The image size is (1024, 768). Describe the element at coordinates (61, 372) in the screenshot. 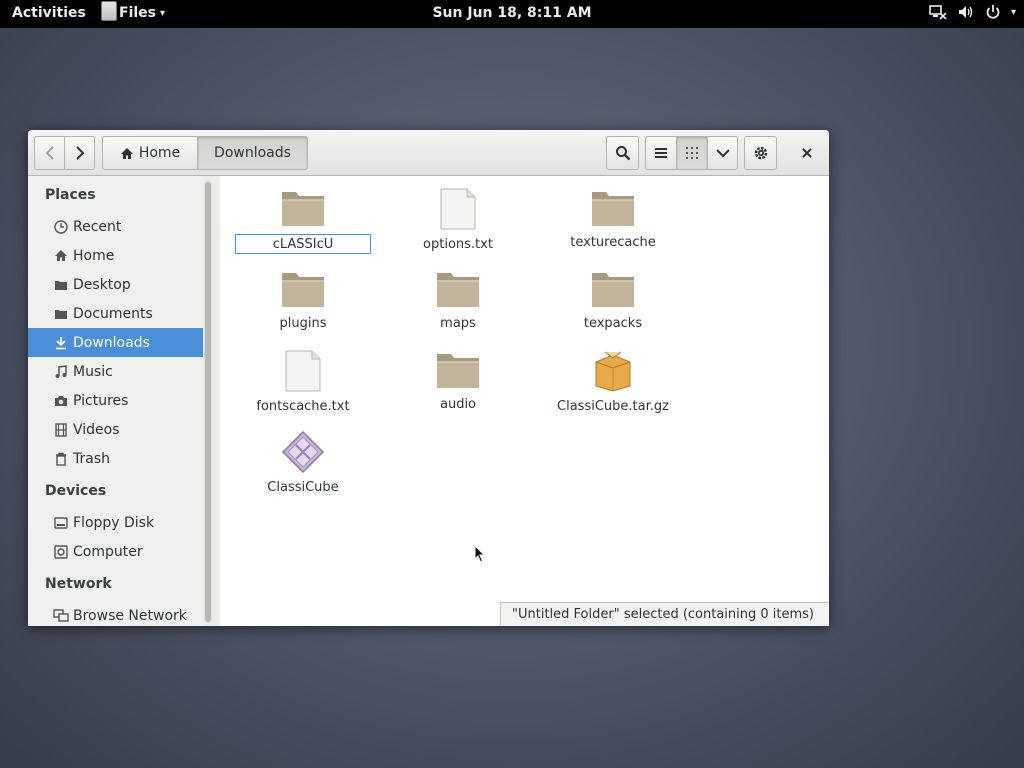

I see `music-icon` at that location.